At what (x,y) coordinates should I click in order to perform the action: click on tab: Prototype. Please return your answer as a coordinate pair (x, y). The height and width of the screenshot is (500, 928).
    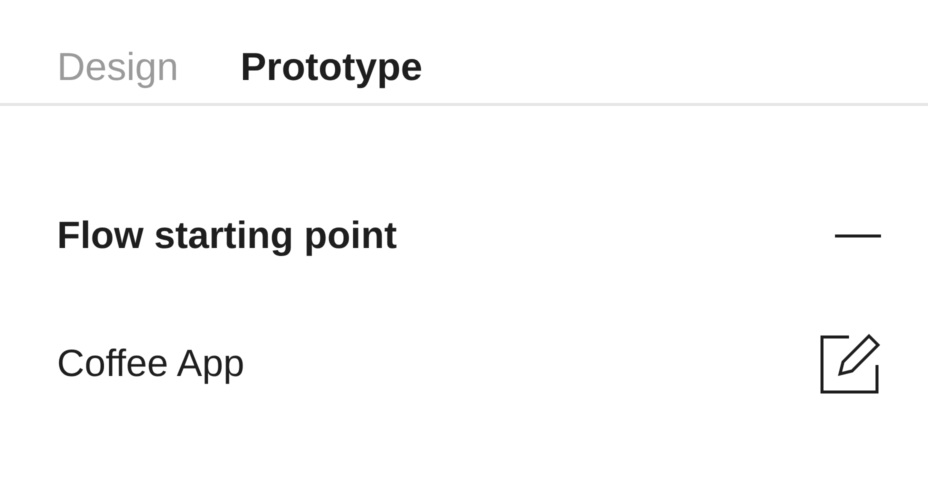
    Looking at the image, I should click on (331, 68).